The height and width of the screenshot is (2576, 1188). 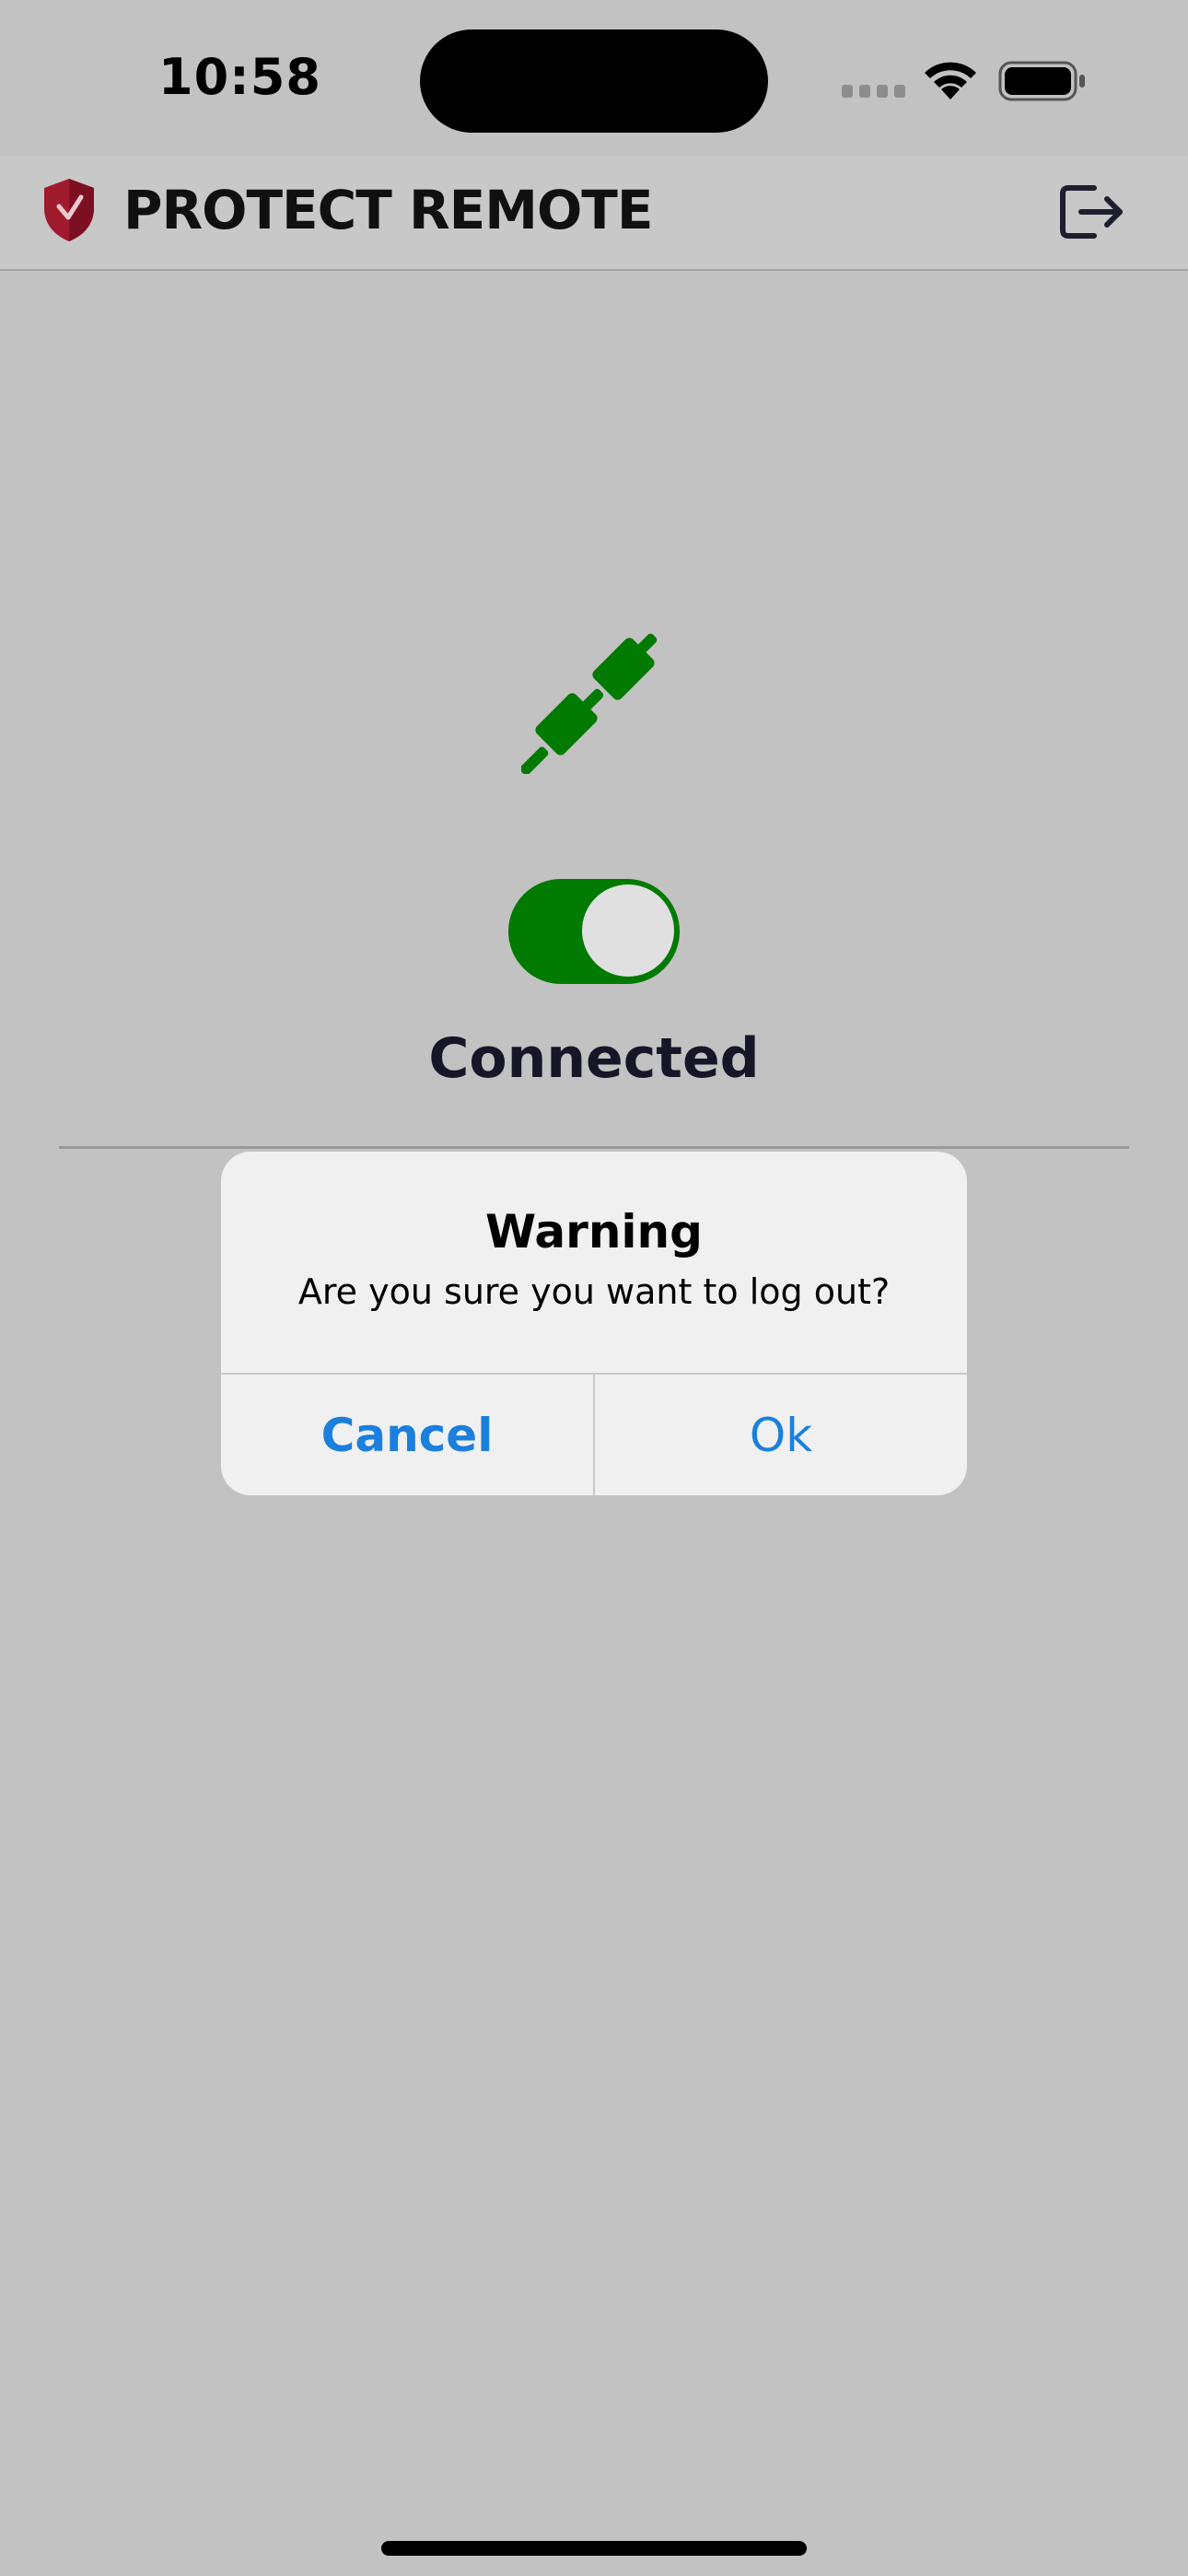 I want to click on app-header: PROTECT REMOTE, so click(x=594, y=214).